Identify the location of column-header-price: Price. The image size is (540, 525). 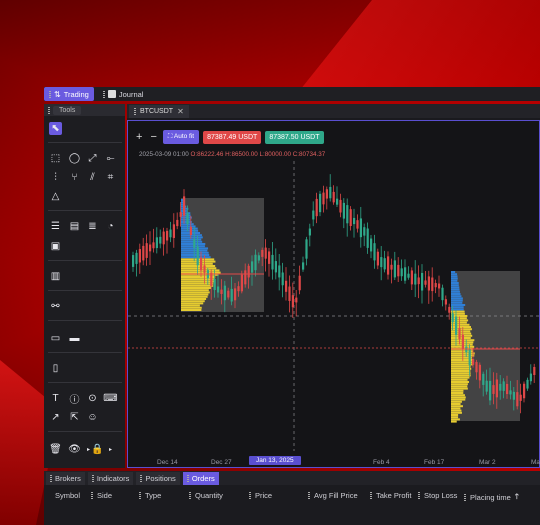
(260, 495).